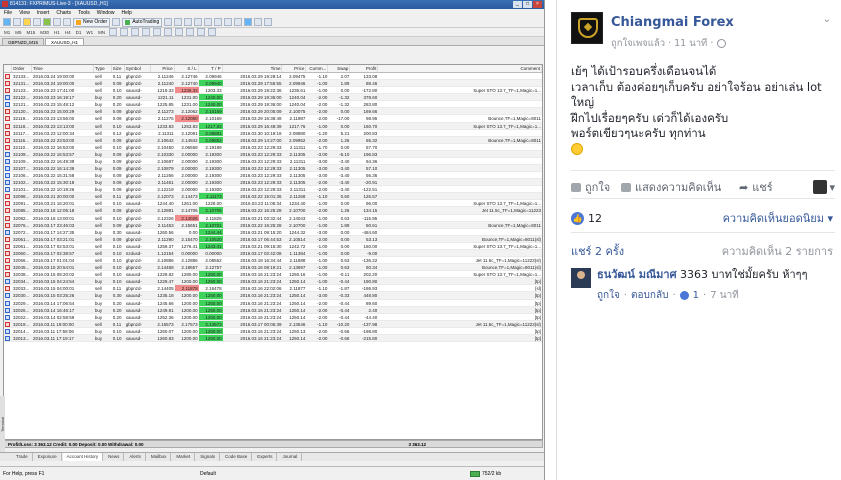  Describe the element at coordinates (22, 68) in the screenshot. I see `col-order: Order` at that location.